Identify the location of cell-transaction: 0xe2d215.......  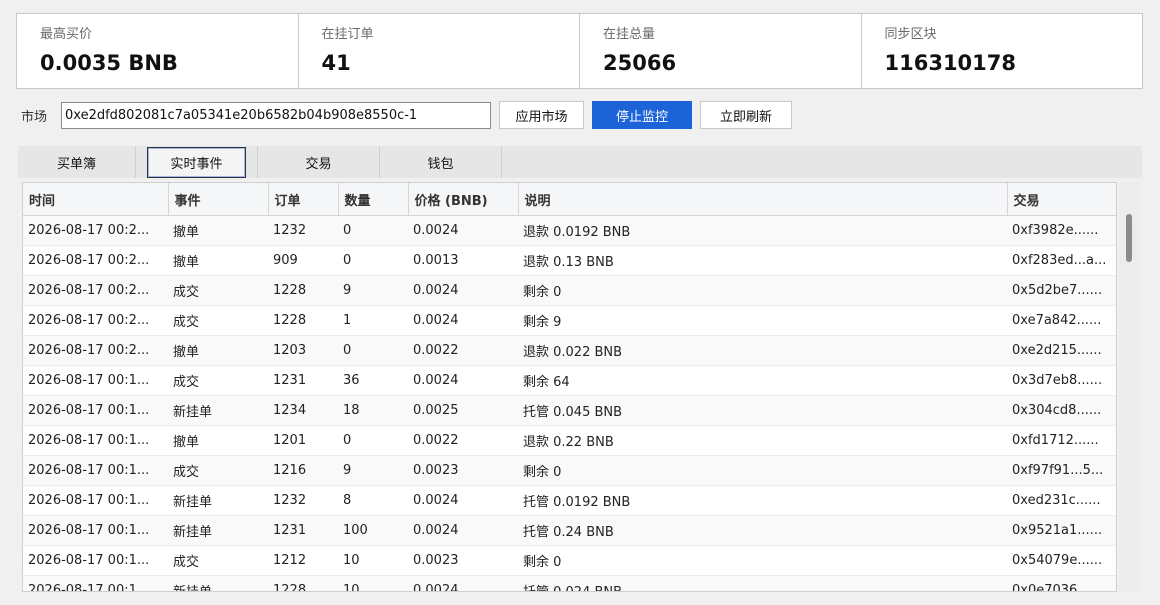
(1061, 350).